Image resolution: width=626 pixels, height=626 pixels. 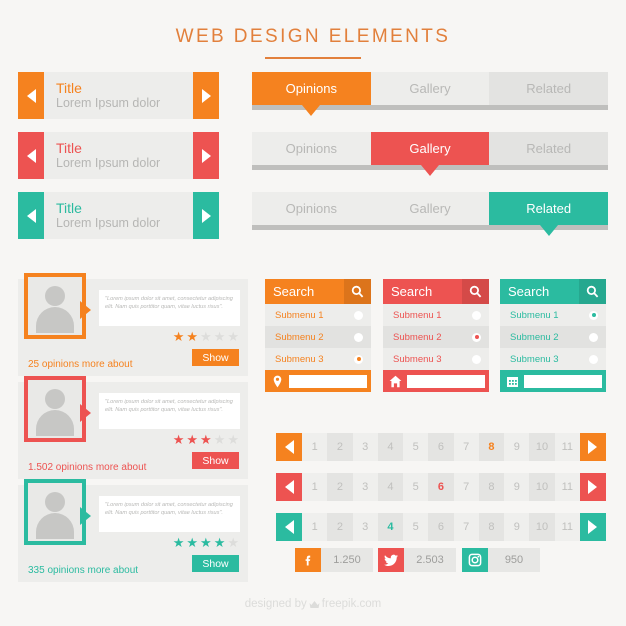 What do you see at coordinates (417, 560) in the screenshot?
I see `social-twitter: 2.503` at bounding box center [417, 560].